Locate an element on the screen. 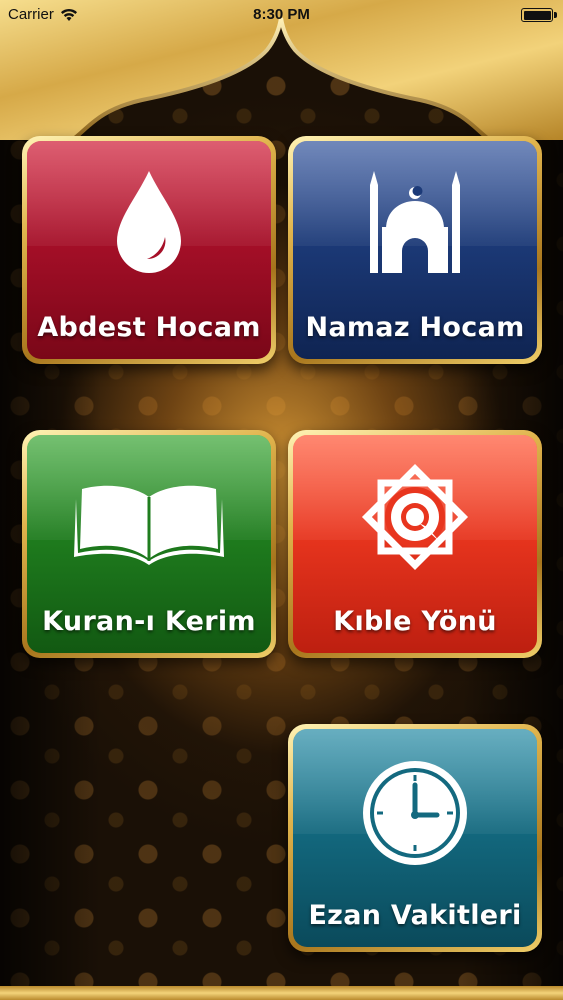 Image resolution: width=563 pixels, height=1000 pixels. open-book-icon is located at coordinates (149, 525).